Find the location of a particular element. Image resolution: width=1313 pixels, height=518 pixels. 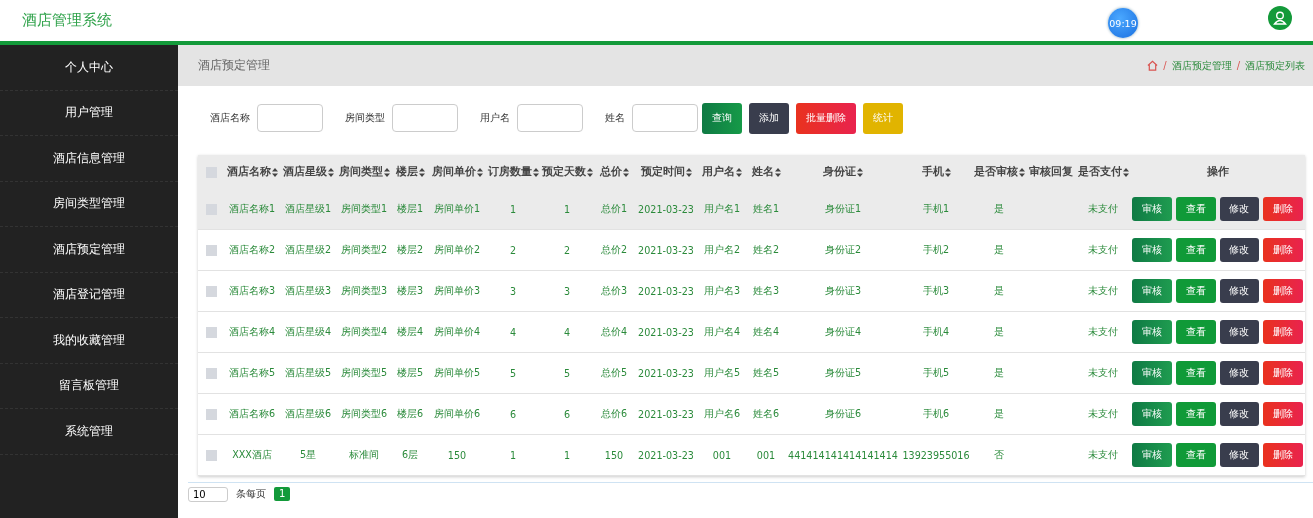

table-cell: 手机4 is located at coordinates (936, 331).